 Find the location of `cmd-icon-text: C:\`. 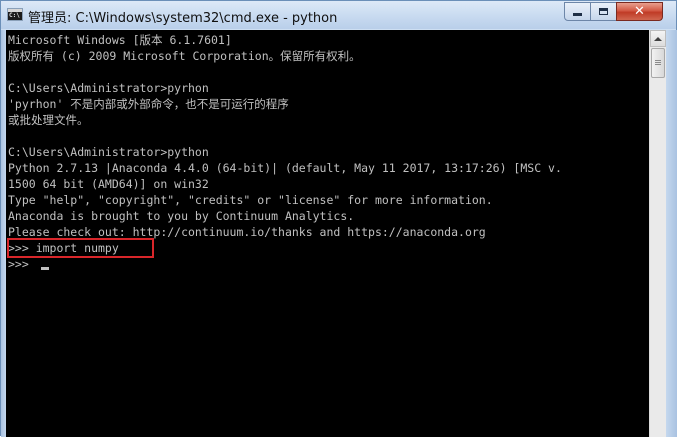

cmd-icon-text: C:\ is located at coordinates (14, 15).